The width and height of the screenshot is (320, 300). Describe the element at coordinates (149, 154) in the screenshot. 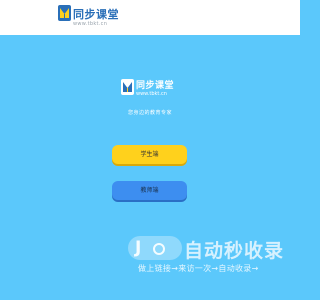

I see `student-entry-button: 学生端` at that location.